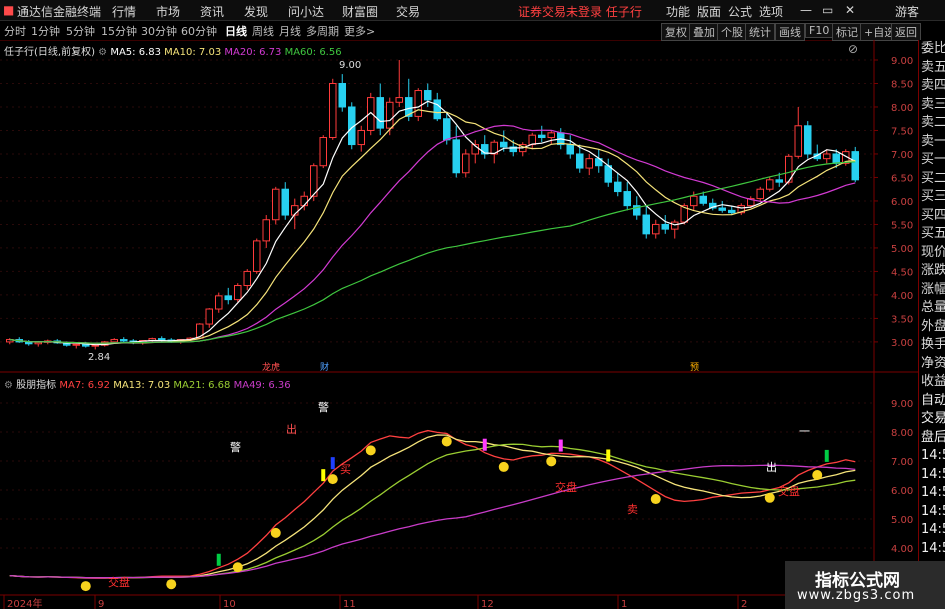  Describe the element at coordinates (932, 308) in the screenshot. I see `side-panel-item: 总量` at that location.